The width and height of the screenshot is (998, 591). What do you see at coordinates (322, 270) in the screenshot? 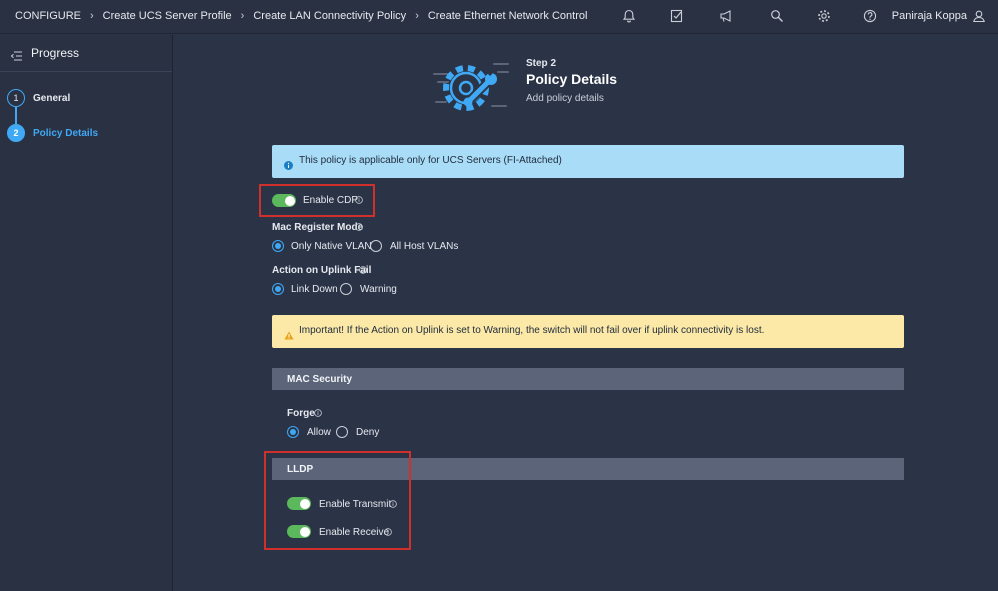
I see `action-on-uplink-fail-label: Action on Uplink Fail` at bounding box center [322, 270].